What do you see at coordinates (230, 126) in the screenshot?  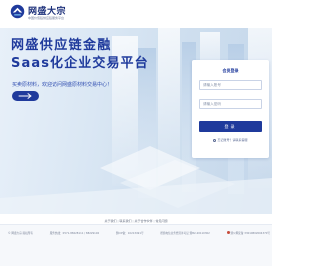 I see `login-button: 登录` at bounding box center [230, 126].